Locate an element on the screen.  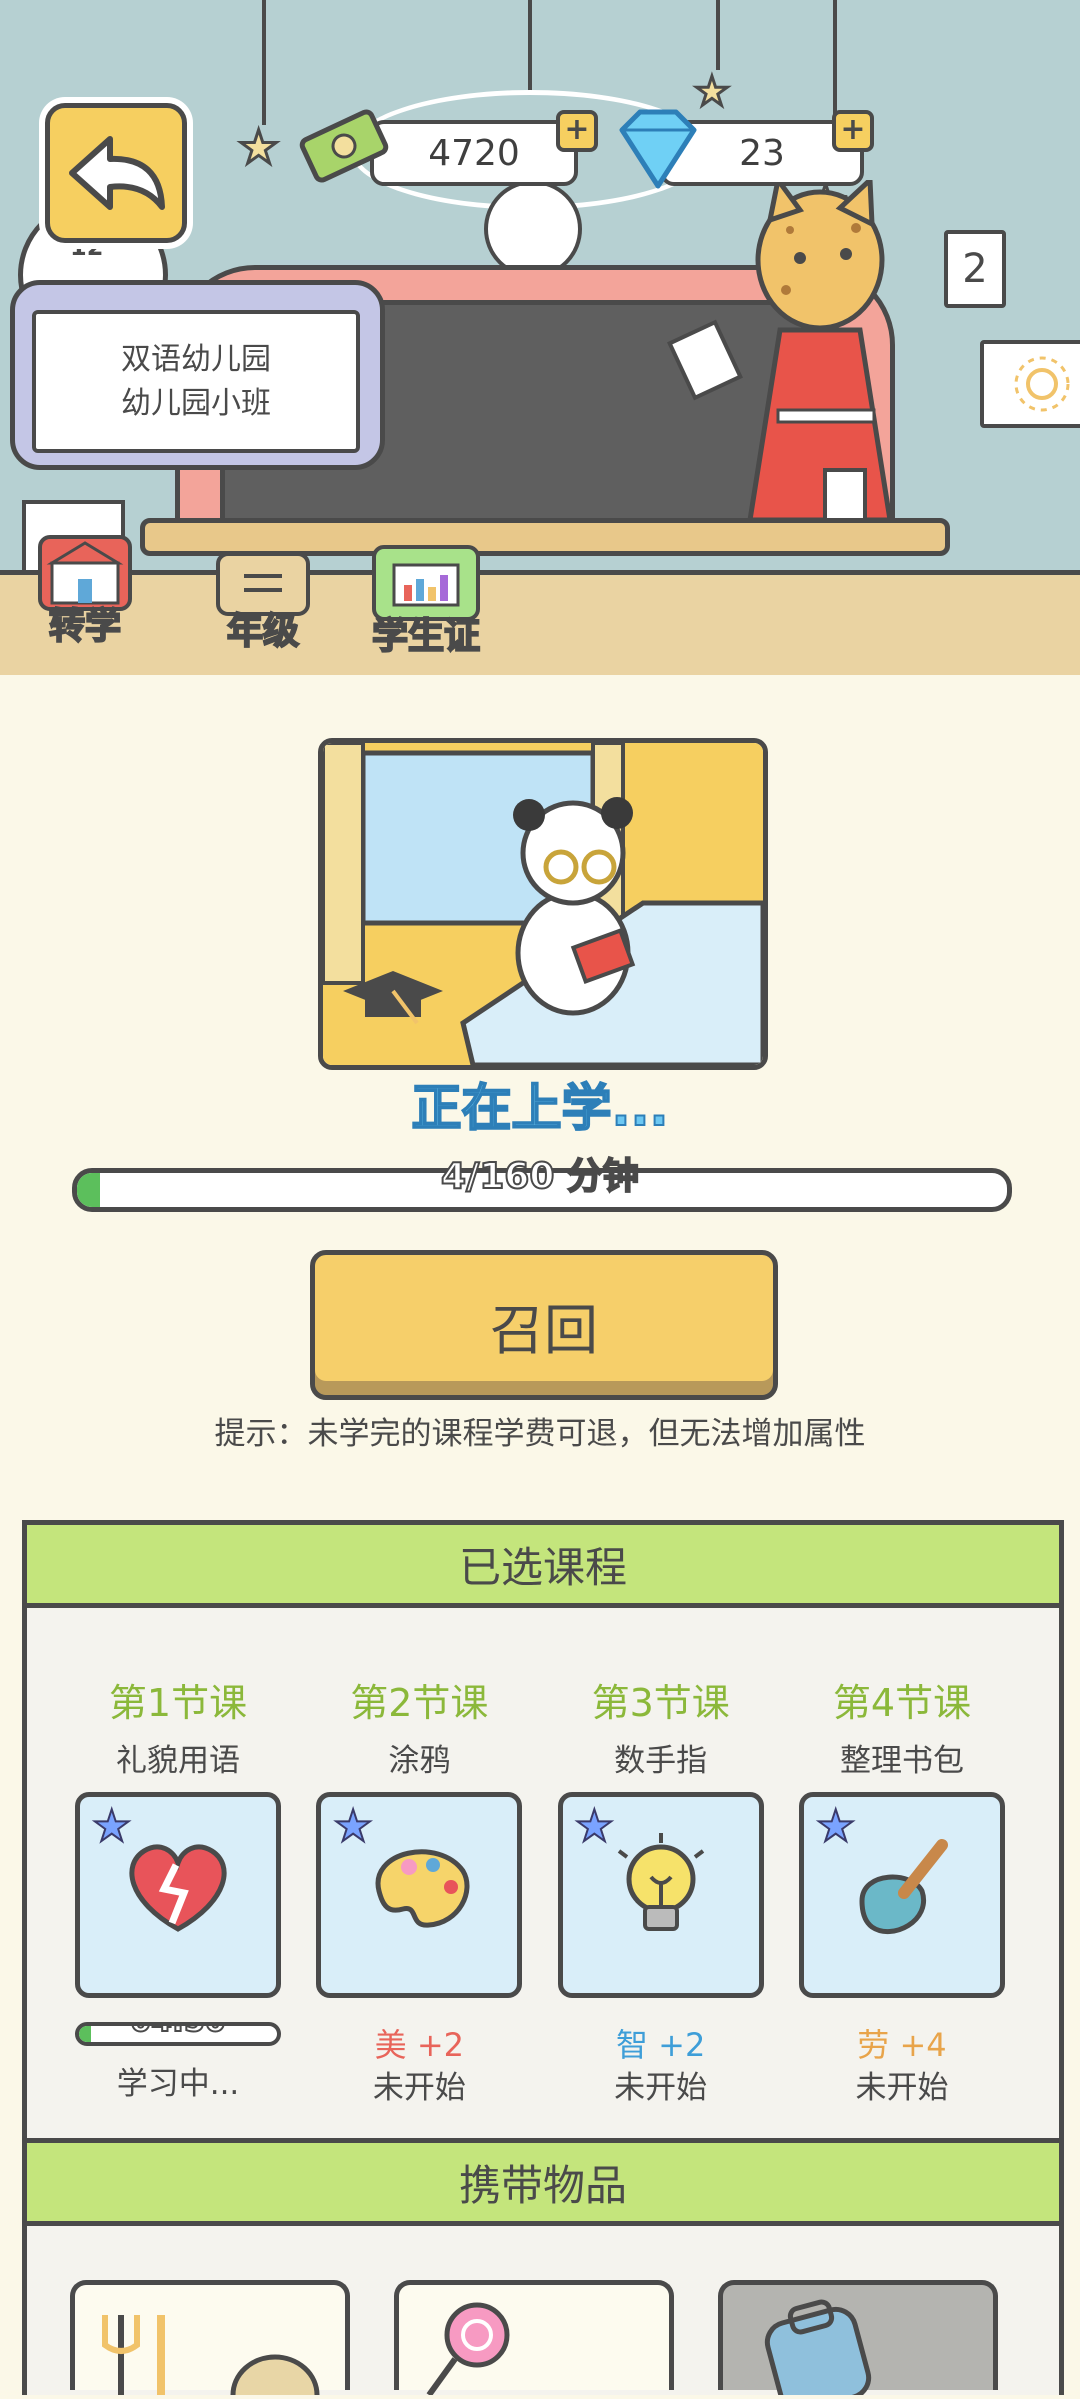
selected-courses-header: 已选课程 is located at coordinates (543, 1564).